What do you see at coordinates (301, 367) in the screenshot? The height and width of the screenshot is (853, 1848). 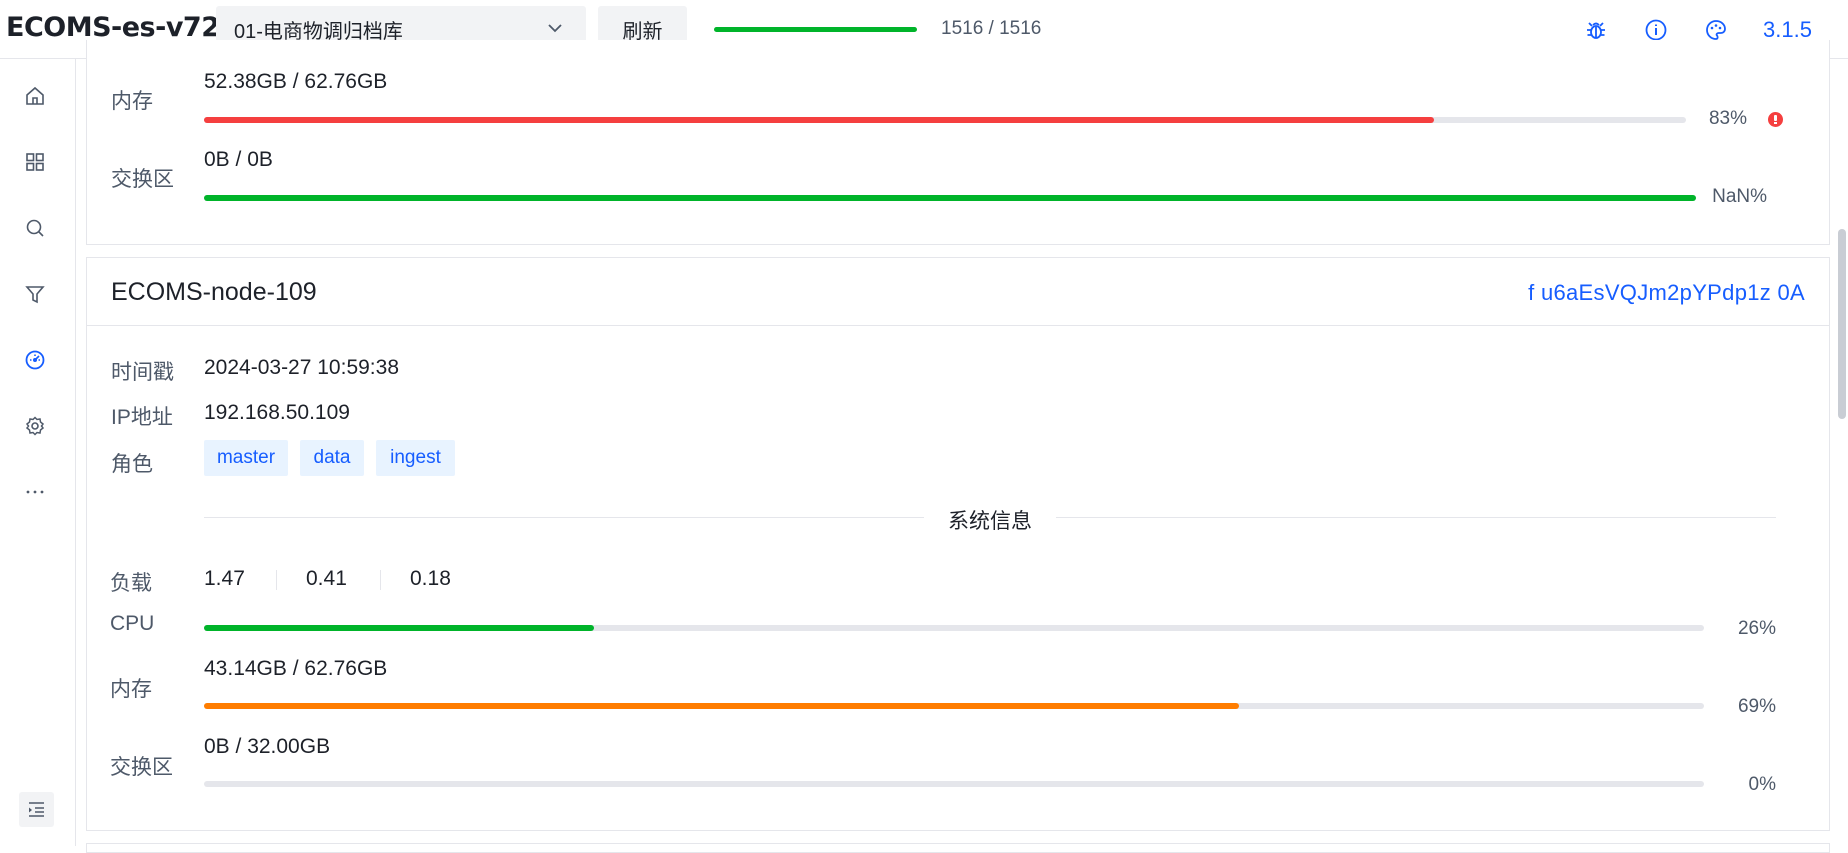 I see `timestamp-value: 2024-03-27 10:59:38` at bounding box center [301, 367].